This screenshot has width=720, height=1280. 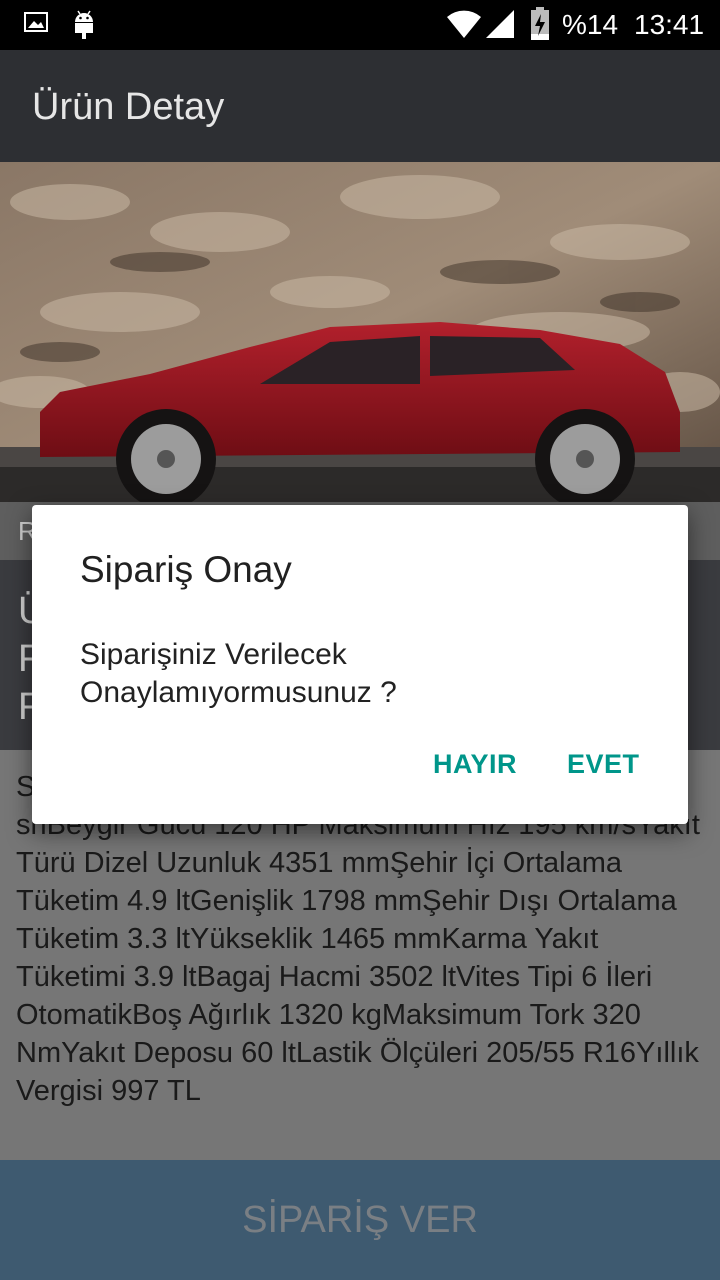 I want to click on gallery-notification-icon, so click(x=36, y=24).